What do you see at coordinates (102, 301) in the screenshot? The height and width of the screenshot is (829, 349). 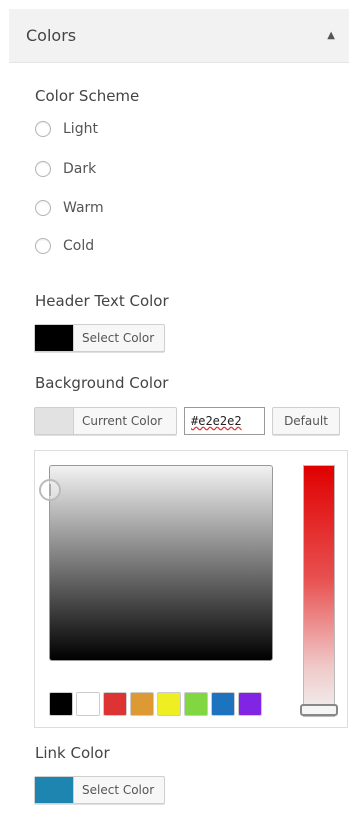 I see `header-text-color-title: Header Text Color` at bounding box center [102, 301].